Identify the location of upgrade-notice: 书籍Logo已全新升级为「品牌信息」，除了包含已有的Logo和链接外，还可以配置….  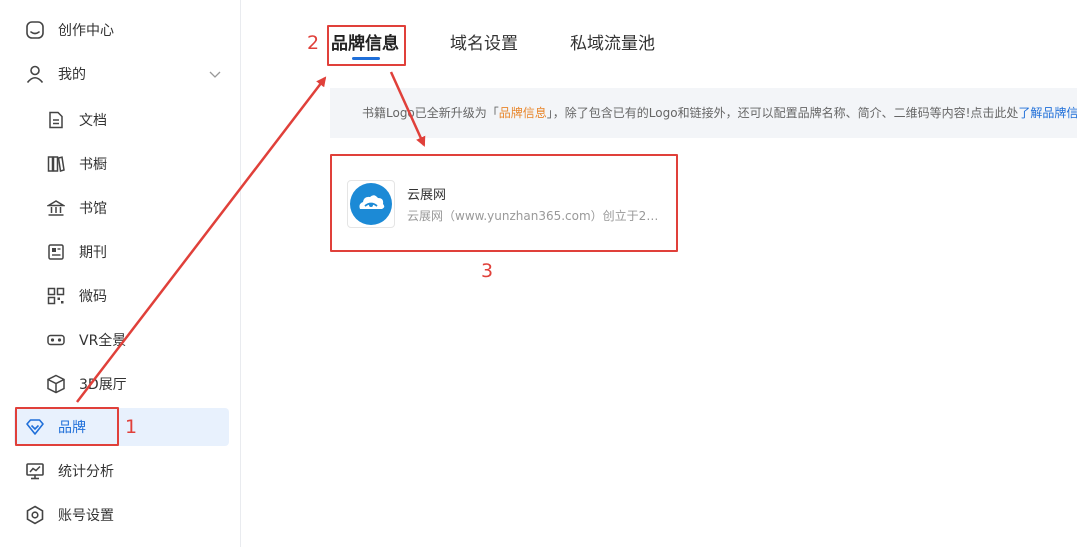
(703, 113).